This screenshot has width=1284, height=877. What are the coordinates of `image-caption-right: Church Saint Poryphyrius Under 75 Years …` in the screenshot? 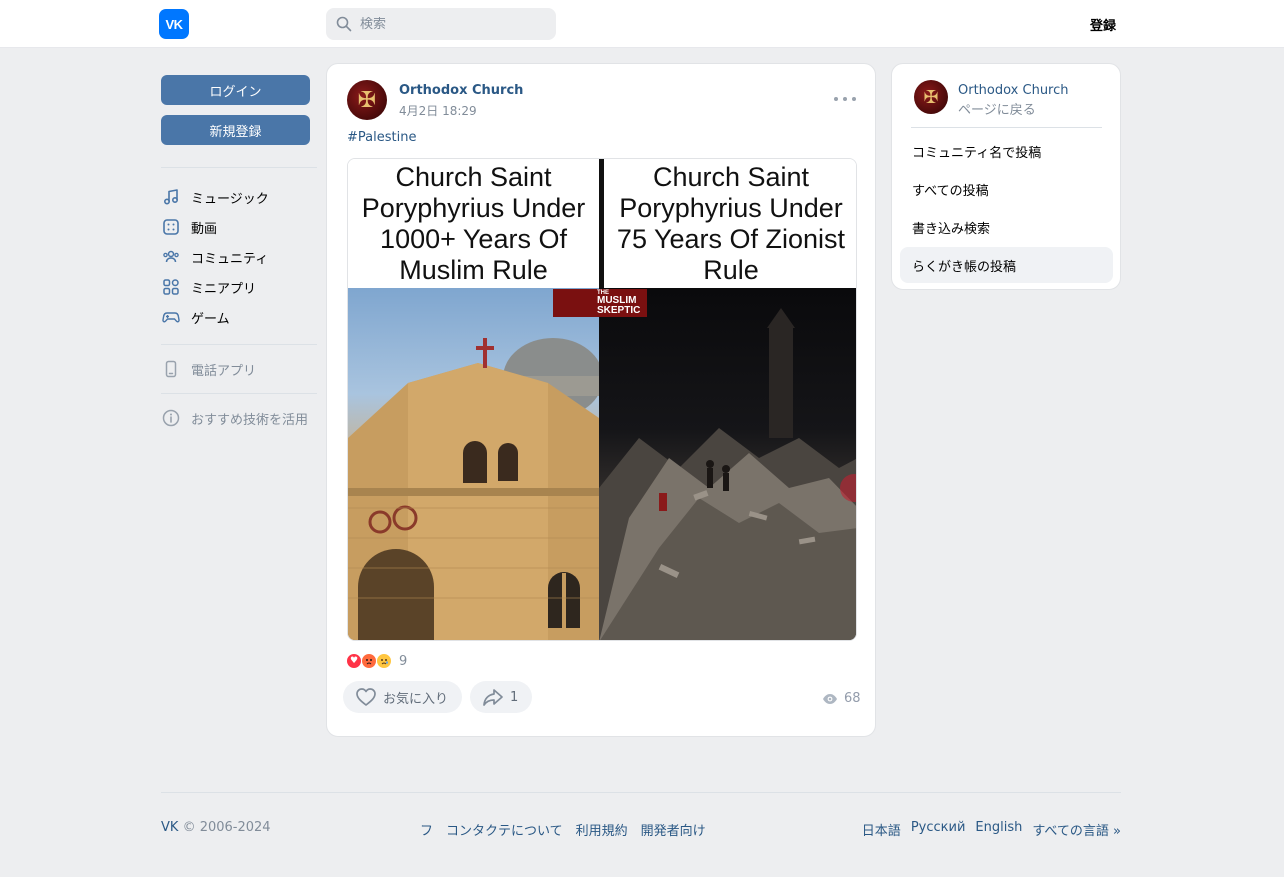 It's located at (730, 223).